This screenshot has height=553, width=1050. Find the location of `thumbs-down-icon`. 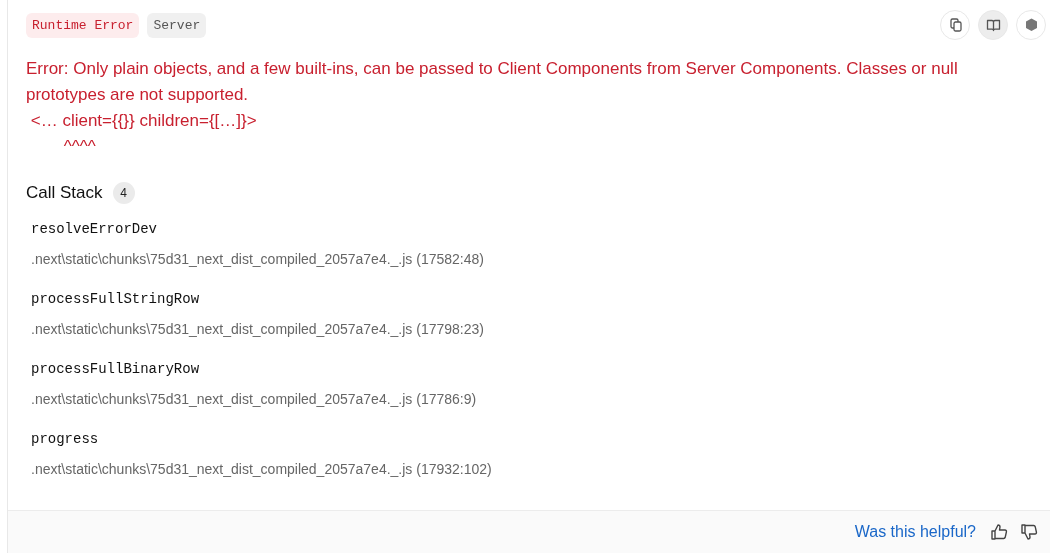

thumbs-down-icon is located at coordinates (1029, 532).